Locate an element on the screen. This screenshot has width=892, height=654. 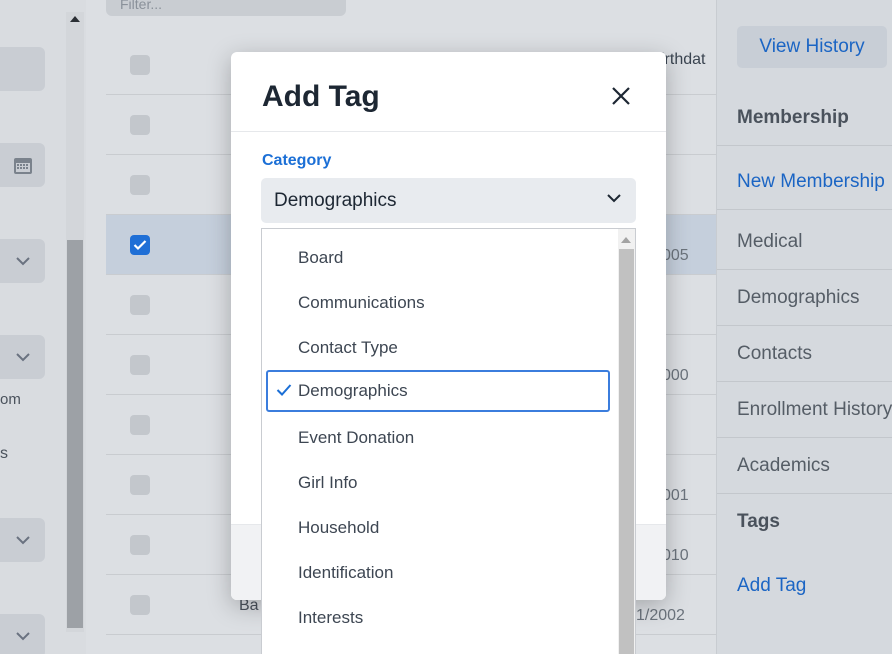
nav-medical: Medical is located at coordinates (804, 242).